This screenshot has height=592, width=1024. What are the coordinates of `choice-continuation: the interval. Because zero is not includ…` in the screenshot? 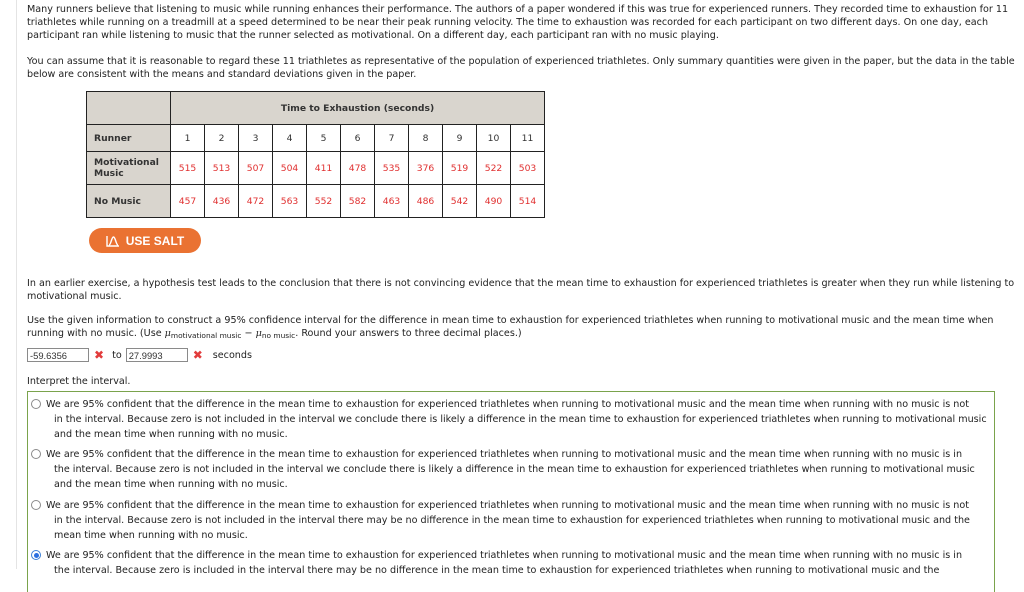 It's located at (514, 477).